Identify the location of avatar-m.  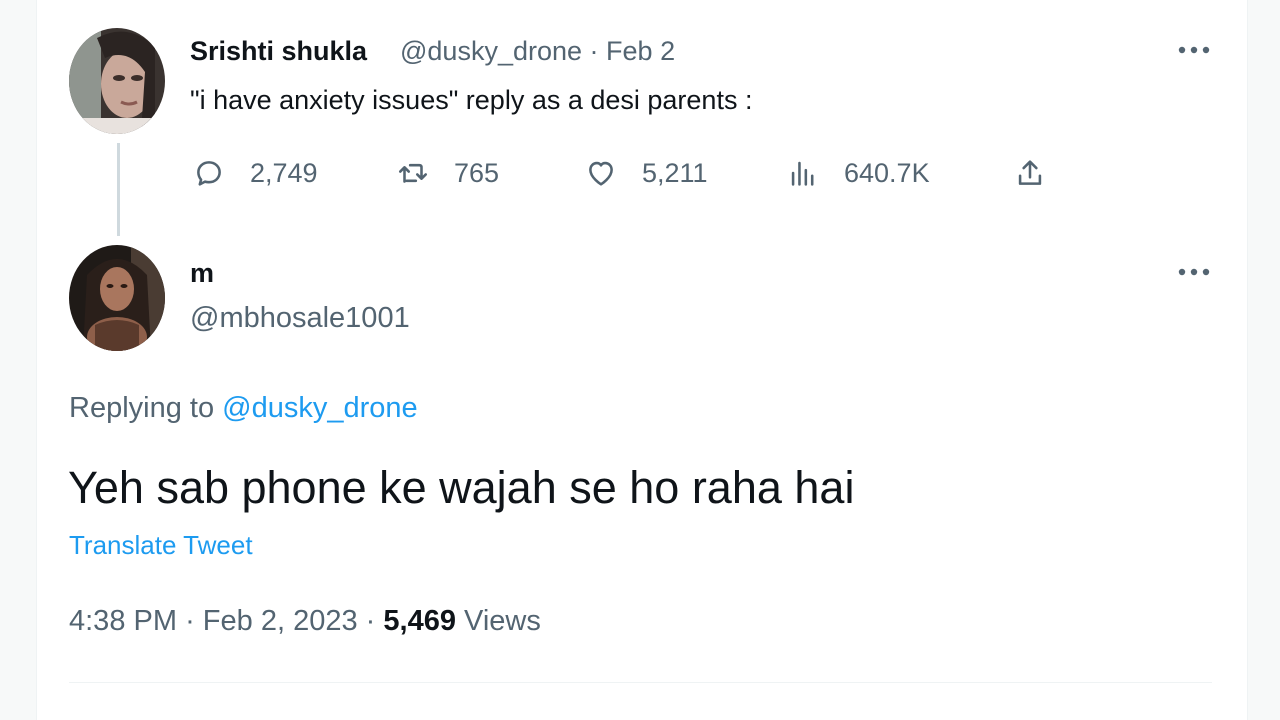
(117, 298).